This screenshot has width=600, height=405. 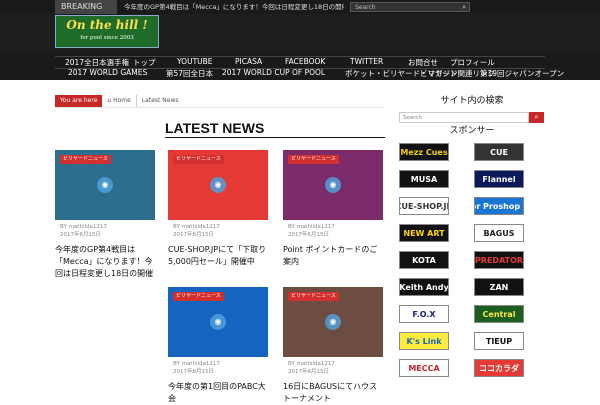 What do you see at coordinates (499, 152) in the screenshot?
I see `sponsor-banner: CUE` at bounding box center [499, 152].